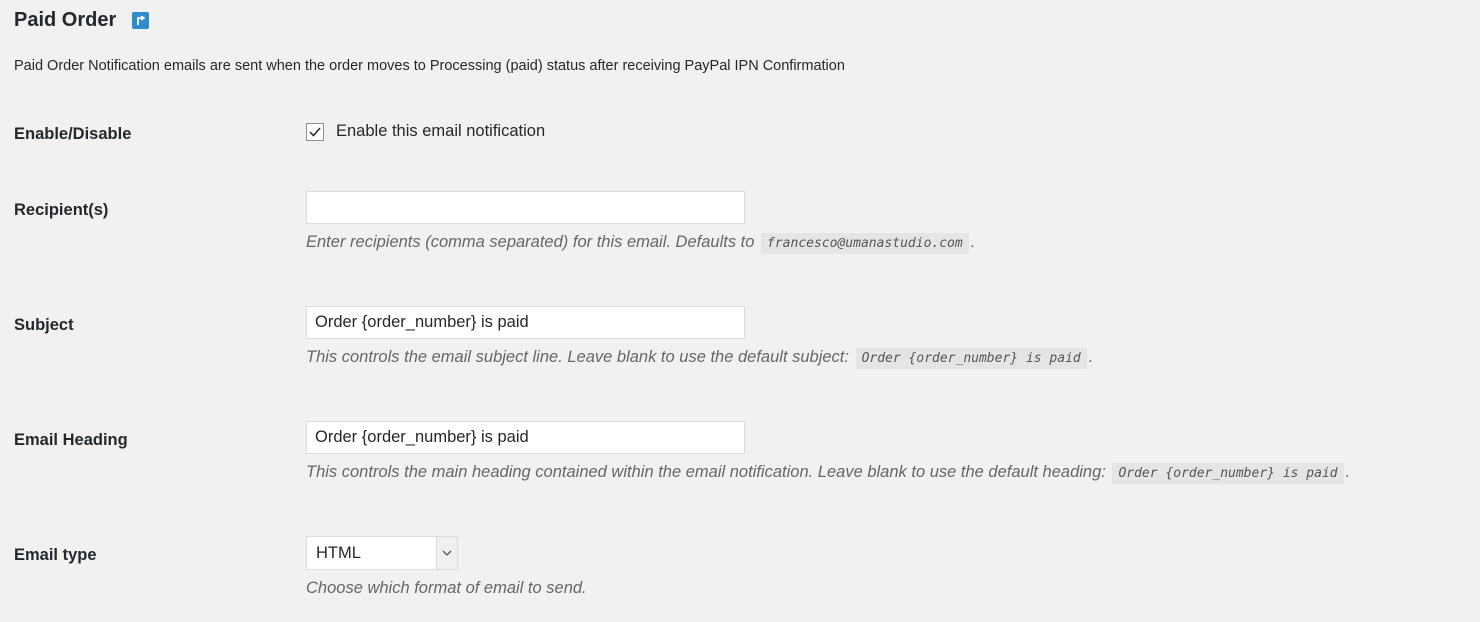 Image resolution: width=1480 pixels, height=622 pixels. Describe the element at coordinates (525, 437) in the screenshot. I see `heading-input` at that location.